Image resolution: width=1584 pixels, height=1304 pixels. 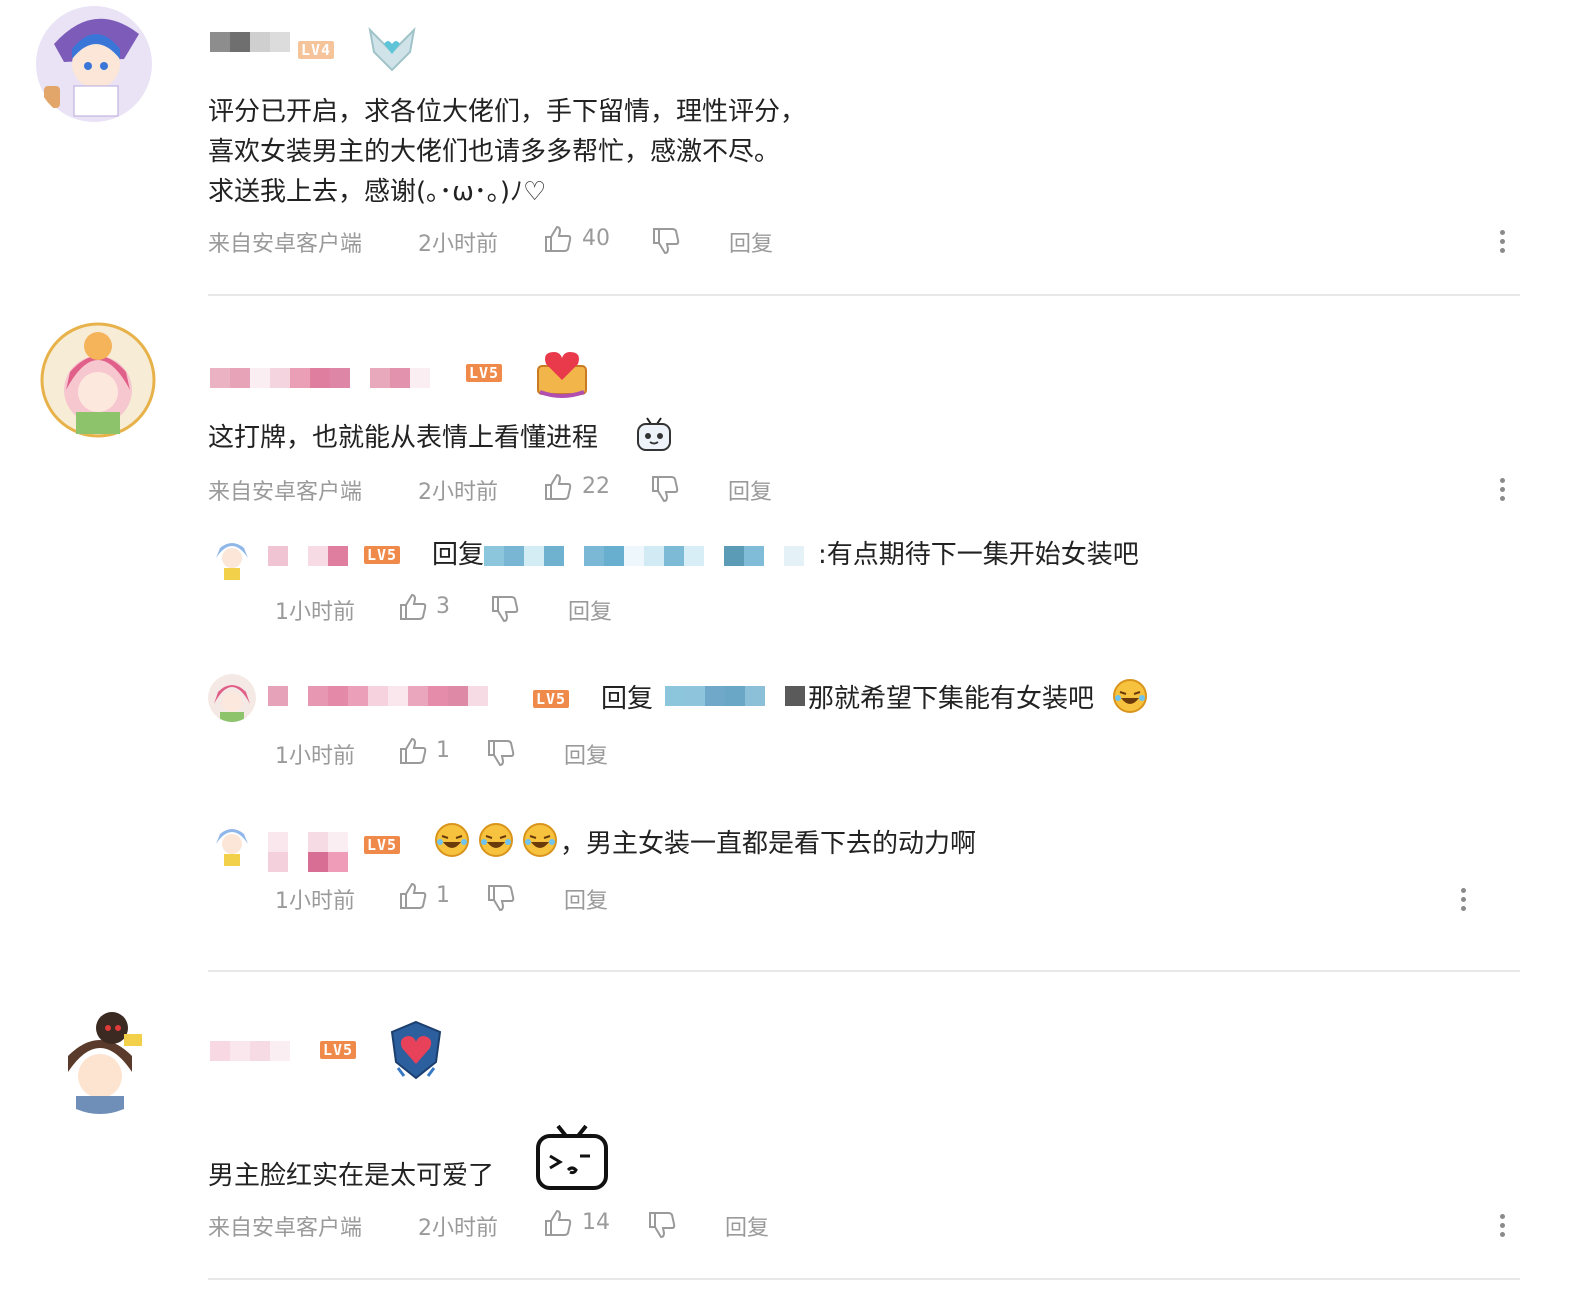 What do you see at coordinates (351, 1176) in the screenshot?
I see `comment-text: 男主脸红实在是太可爱了` at bounding box center [351, 1176].